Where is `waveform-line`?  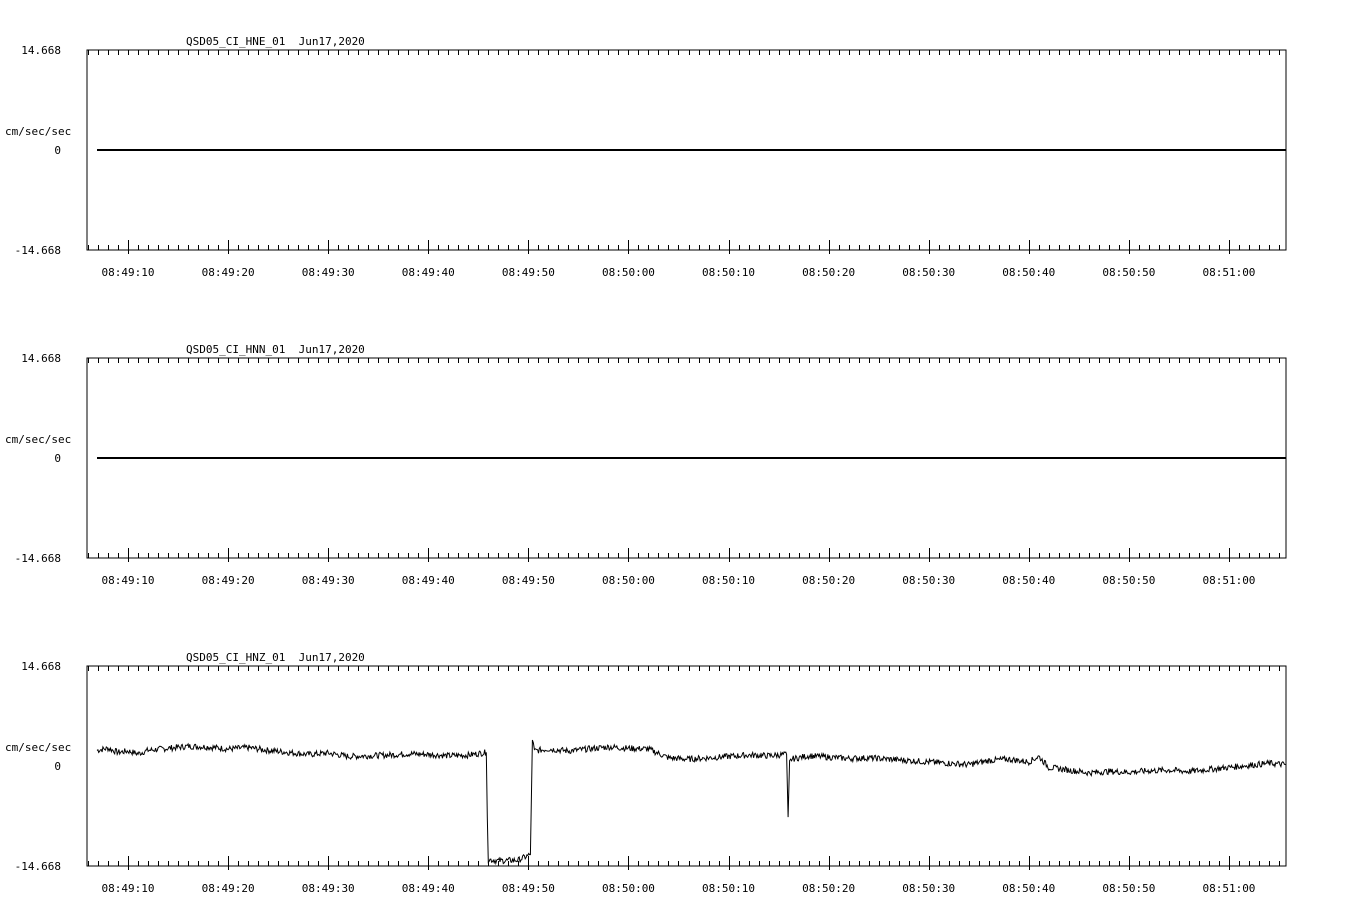 waveform-line is located at coordinates (691, 802).